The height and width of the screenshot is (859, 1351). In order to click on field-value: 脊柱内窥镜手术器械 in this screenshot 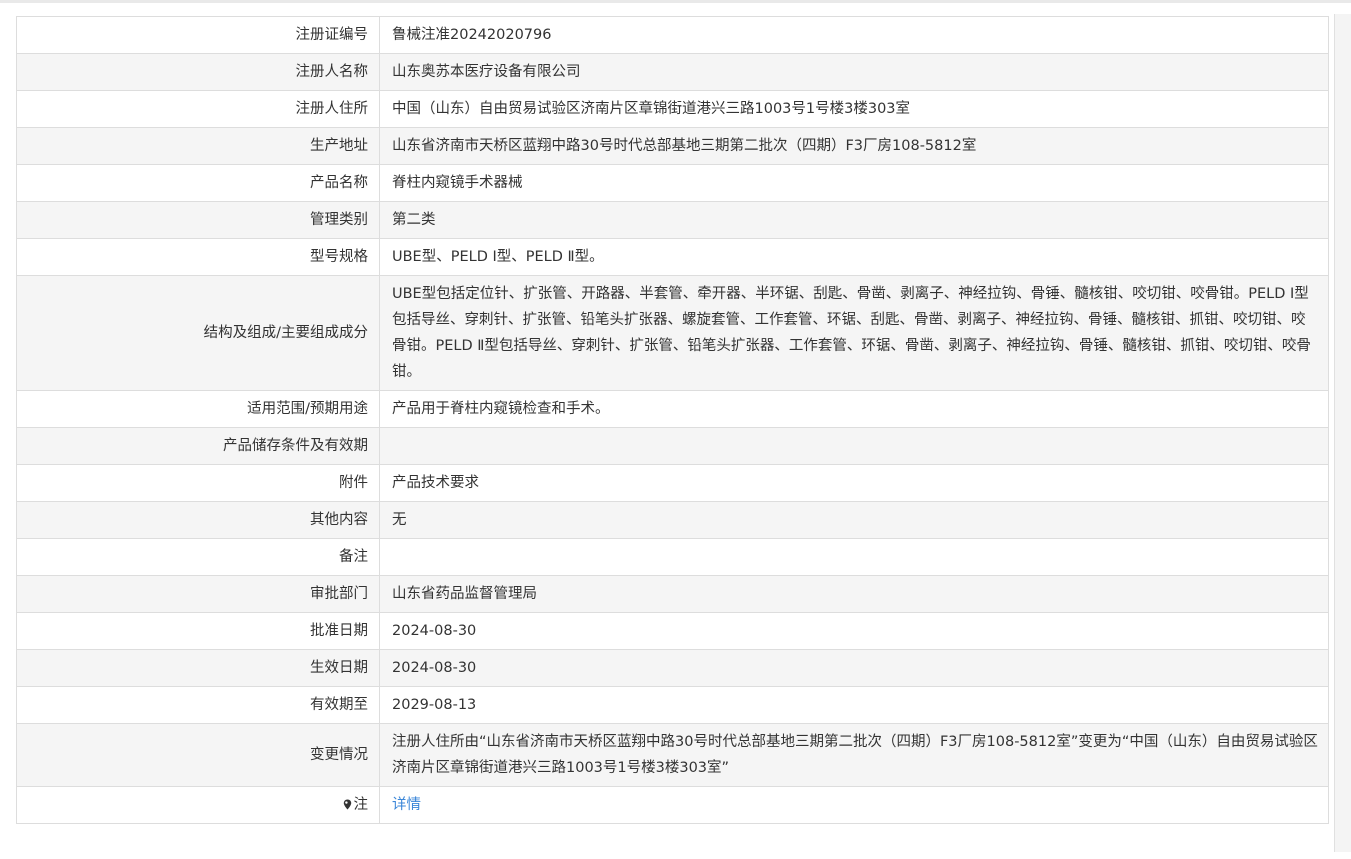, I will do `click(854, 183)`.